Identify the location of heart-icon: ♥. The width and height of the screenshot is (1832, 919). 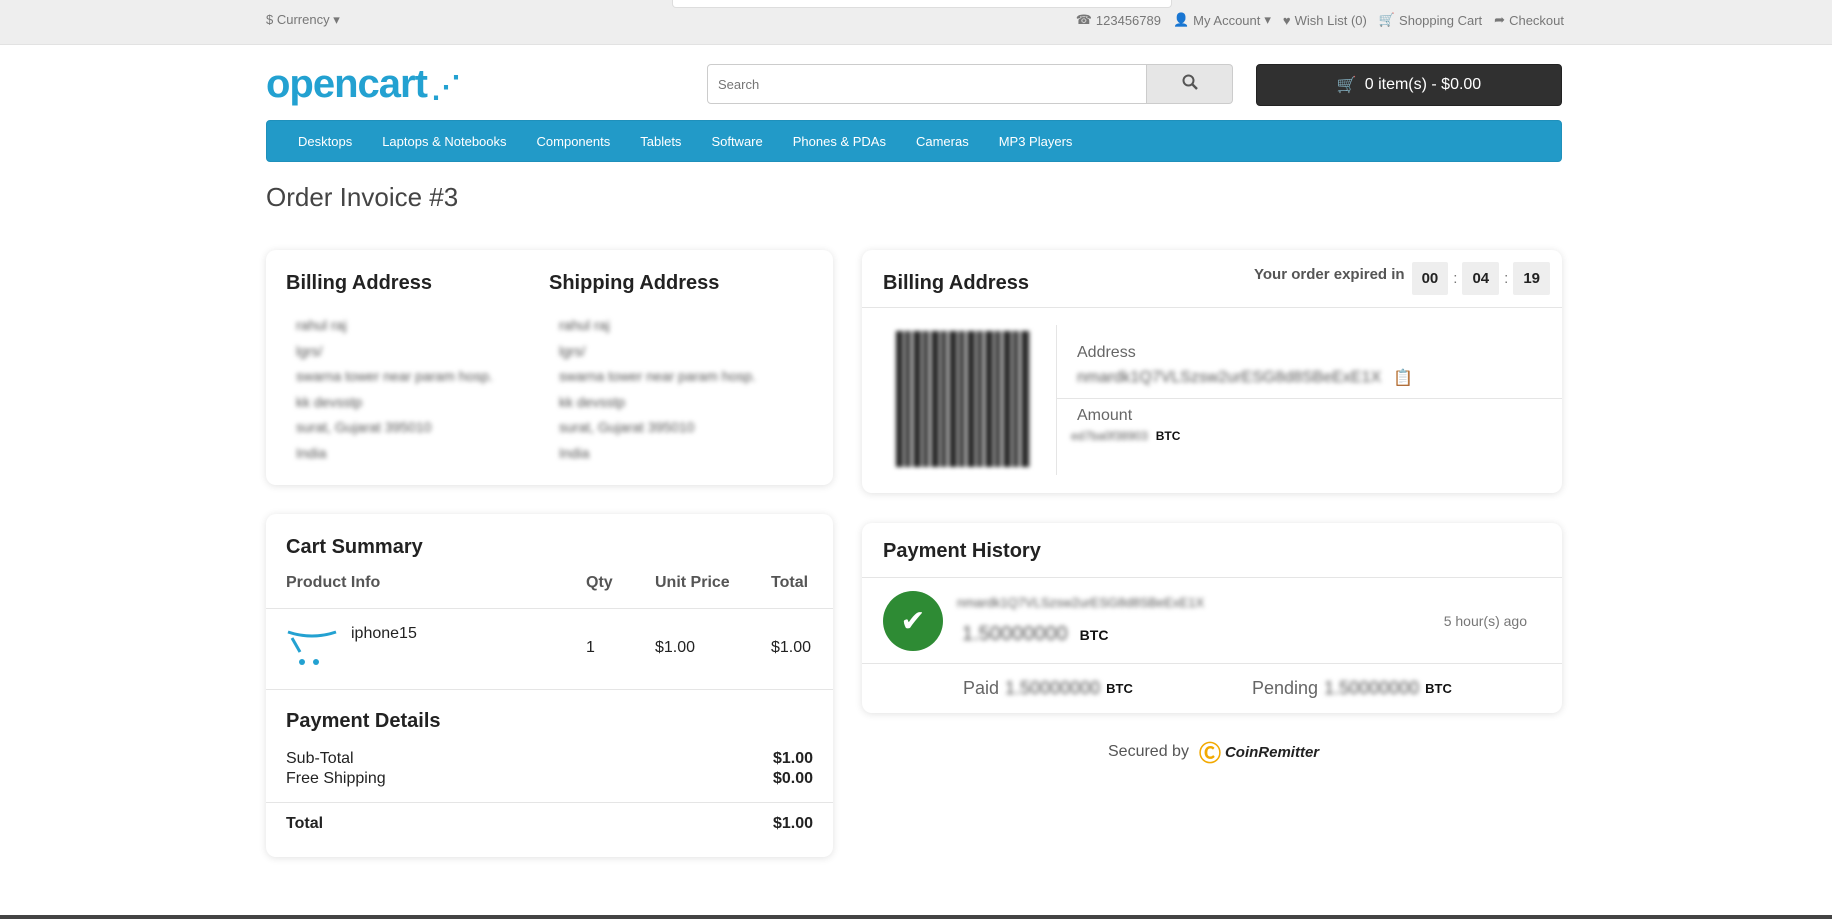
(1286, 20).